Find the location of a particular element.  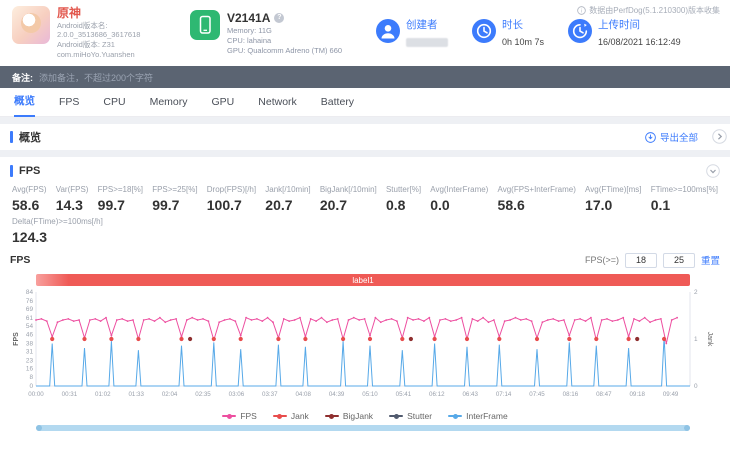

metric-FPS>=18[%]: FPS>=18[%] 99.7 is located at coordinates (120, 199).